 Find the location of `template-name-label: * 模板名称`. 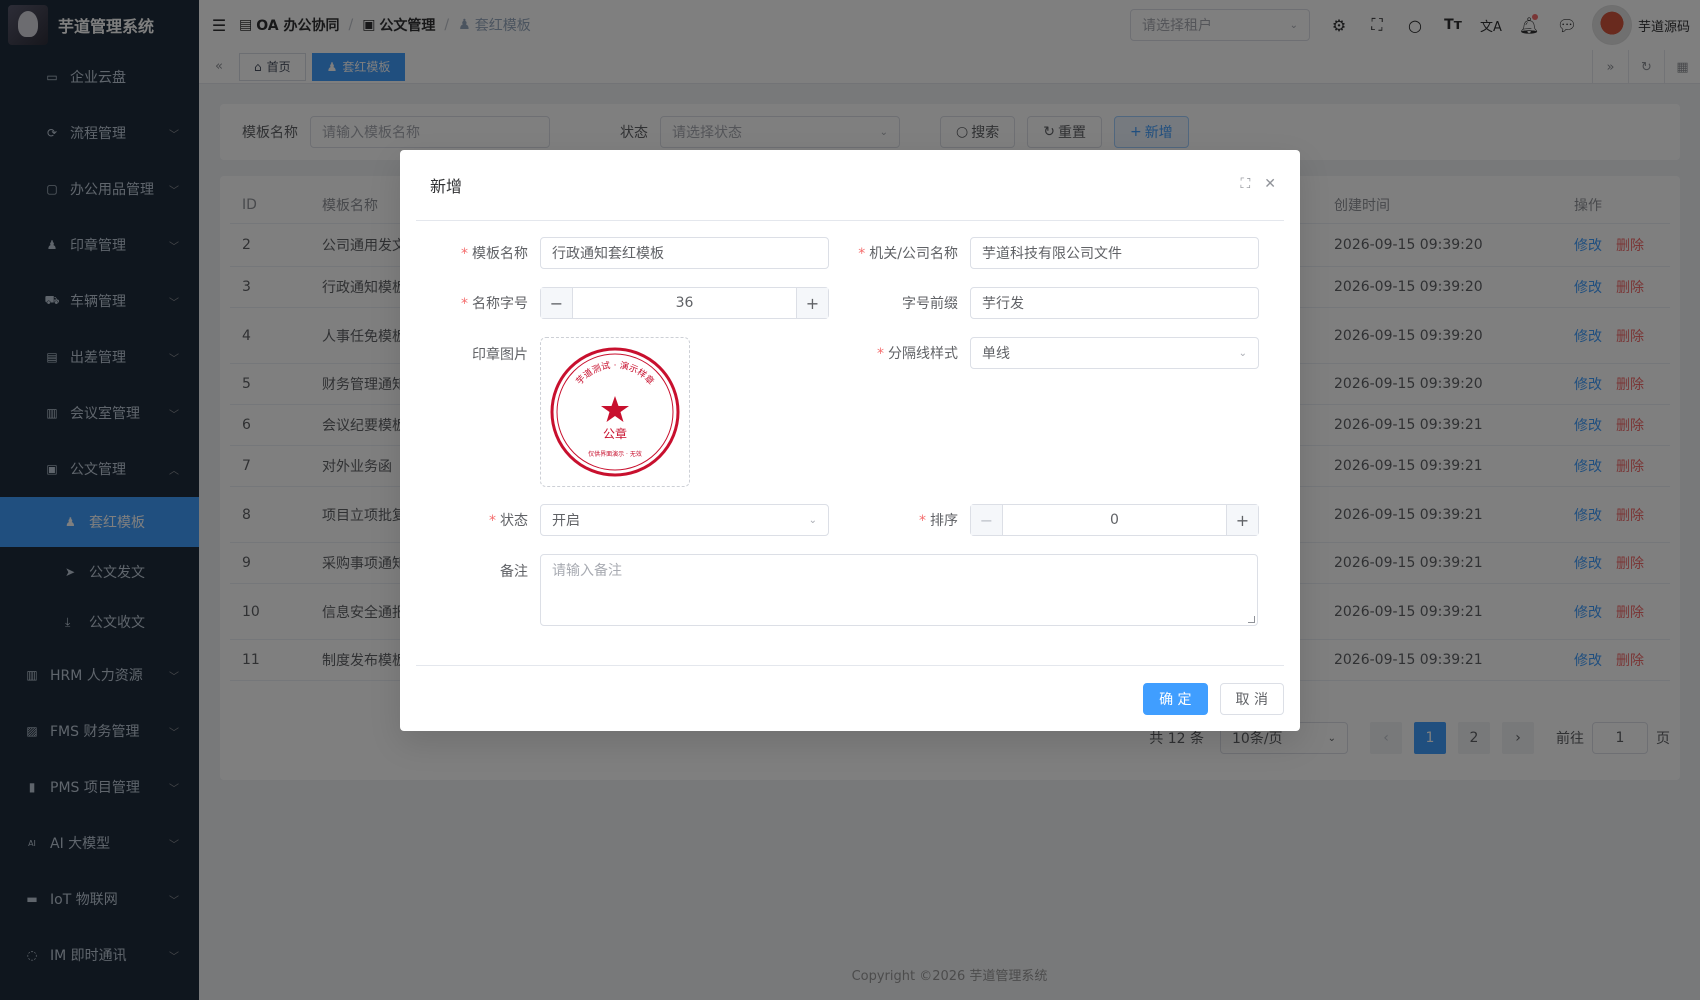

template-name-label: * 模板名称 is located at coordinates (494, 254).